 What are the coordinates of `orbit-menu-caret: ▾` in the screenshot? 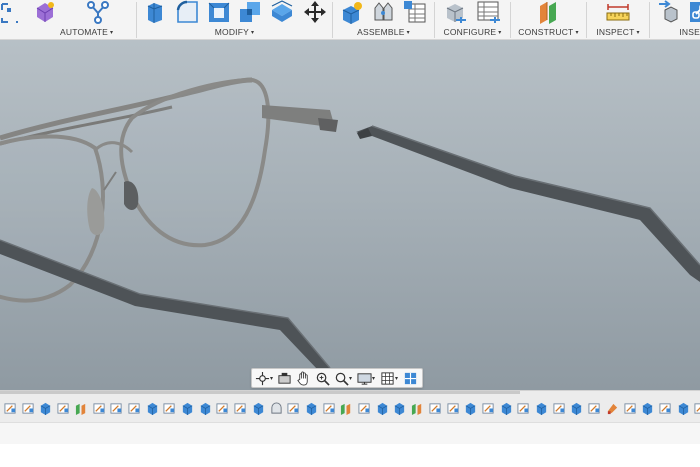 It's located at (271, 378).